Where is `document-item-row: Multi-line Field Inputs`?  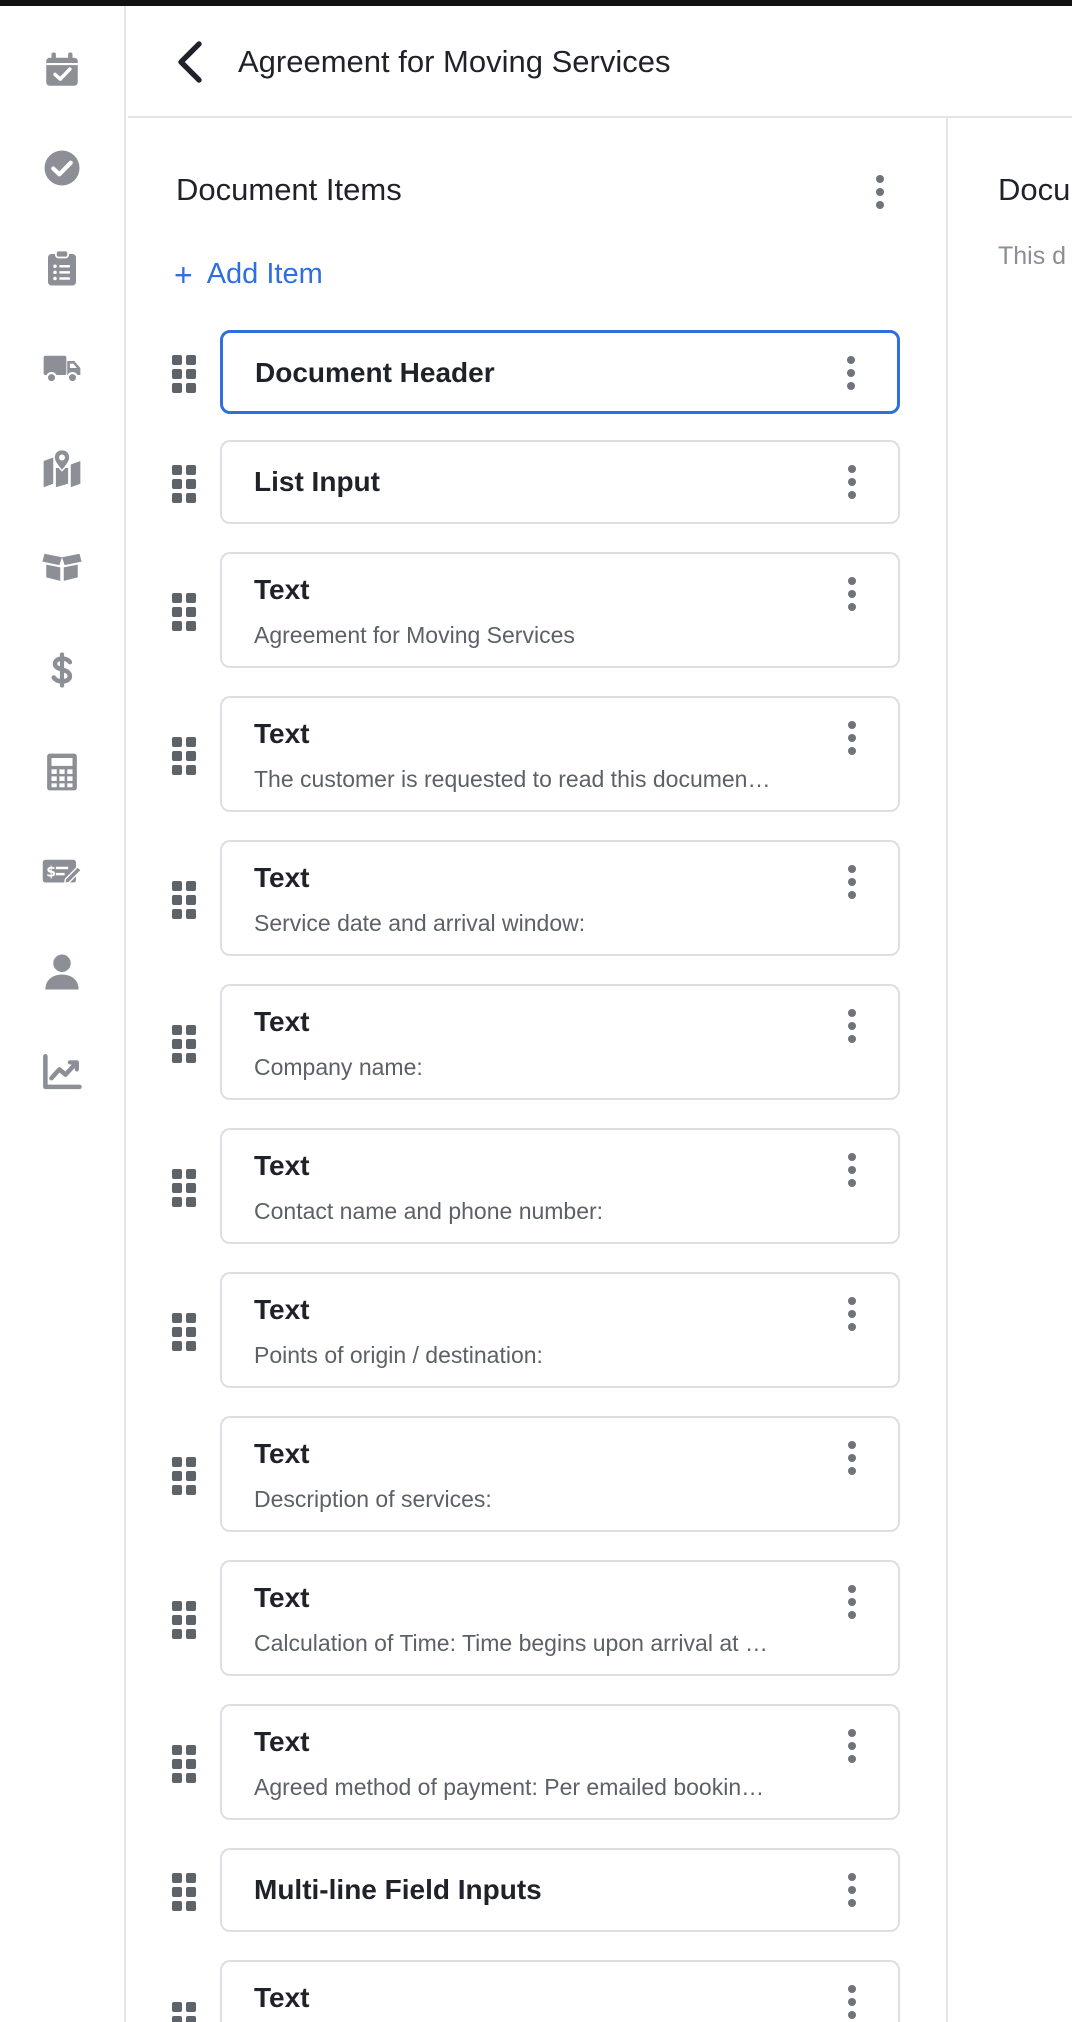 document-item-row: Multi-line Field Inputs is located at coordinates (537, 1890).